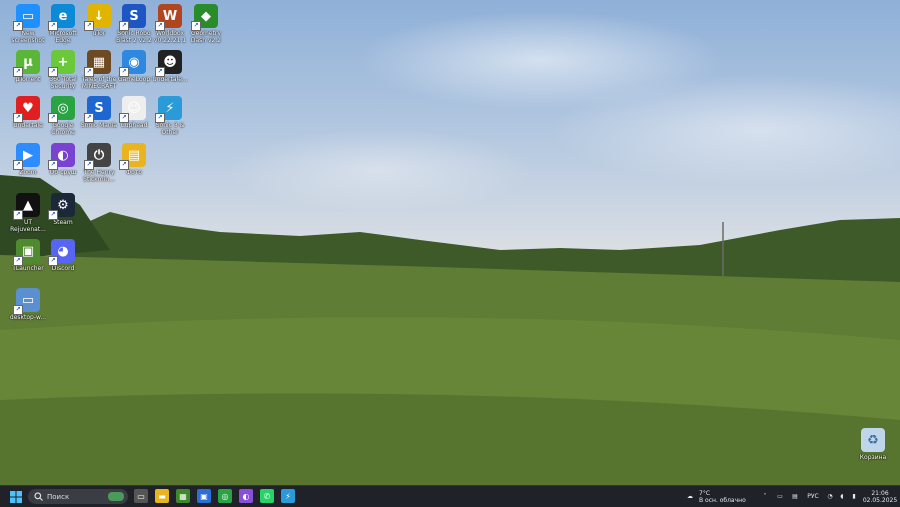  What do you see at coordinates (63, 222) in the screenshot?
I see `desktop-icon-label: Steam` at bounding box center [63, 222].